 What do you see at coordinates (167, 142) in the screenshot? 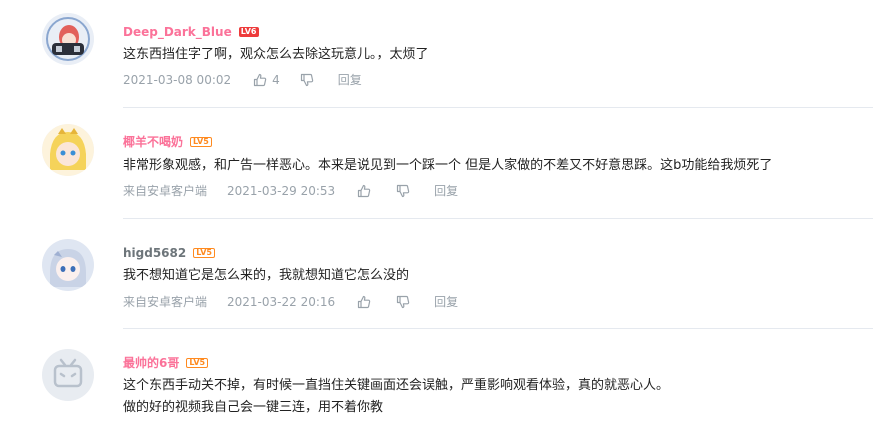
I see `username: 椰羊不喝奶 LV5` at bounding box center [167, 142].